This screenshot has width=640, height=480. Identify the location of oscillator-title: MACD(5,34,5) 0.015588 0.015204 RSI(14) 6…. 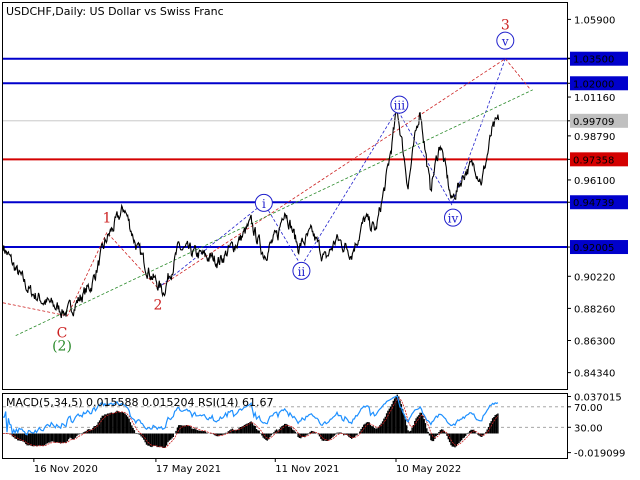
(139, 402).